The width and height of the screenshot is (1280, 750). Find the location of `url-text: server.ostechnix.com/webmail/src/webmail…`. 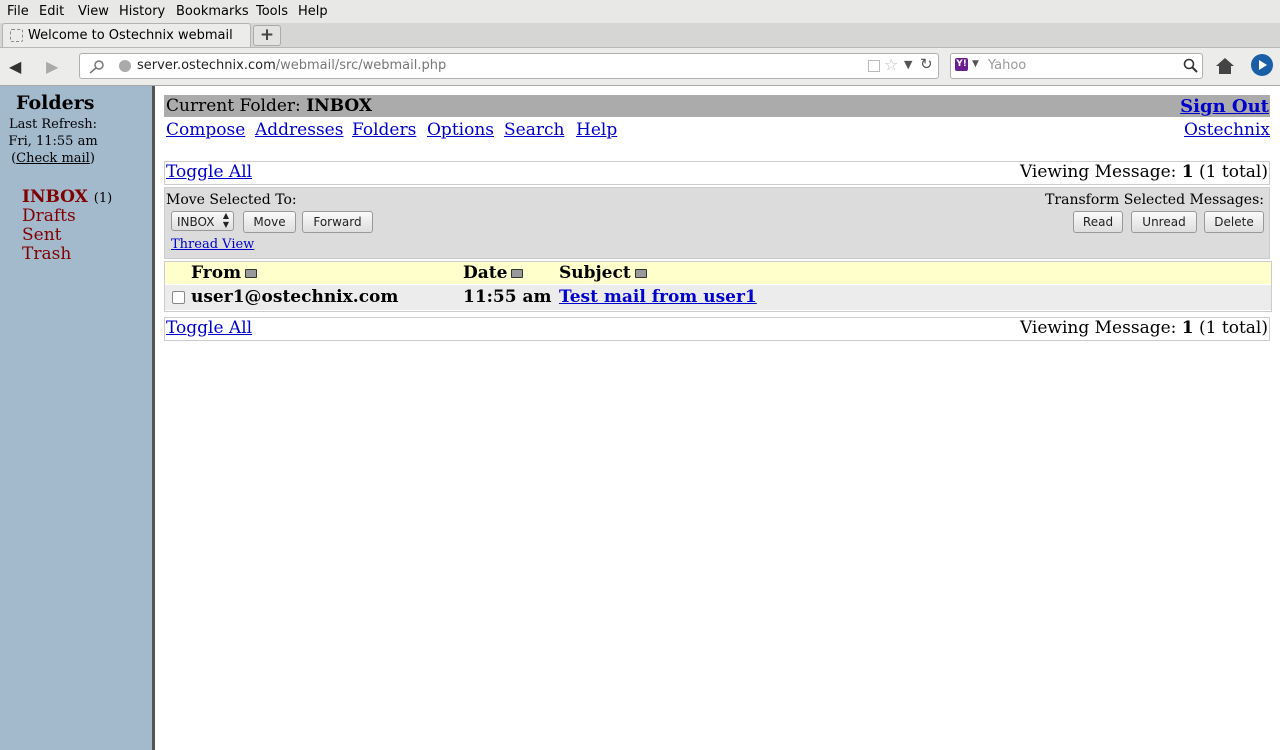

url-text: server.ostechnix.com/webmail/src/webmail… is located at coordinates (292, 65).